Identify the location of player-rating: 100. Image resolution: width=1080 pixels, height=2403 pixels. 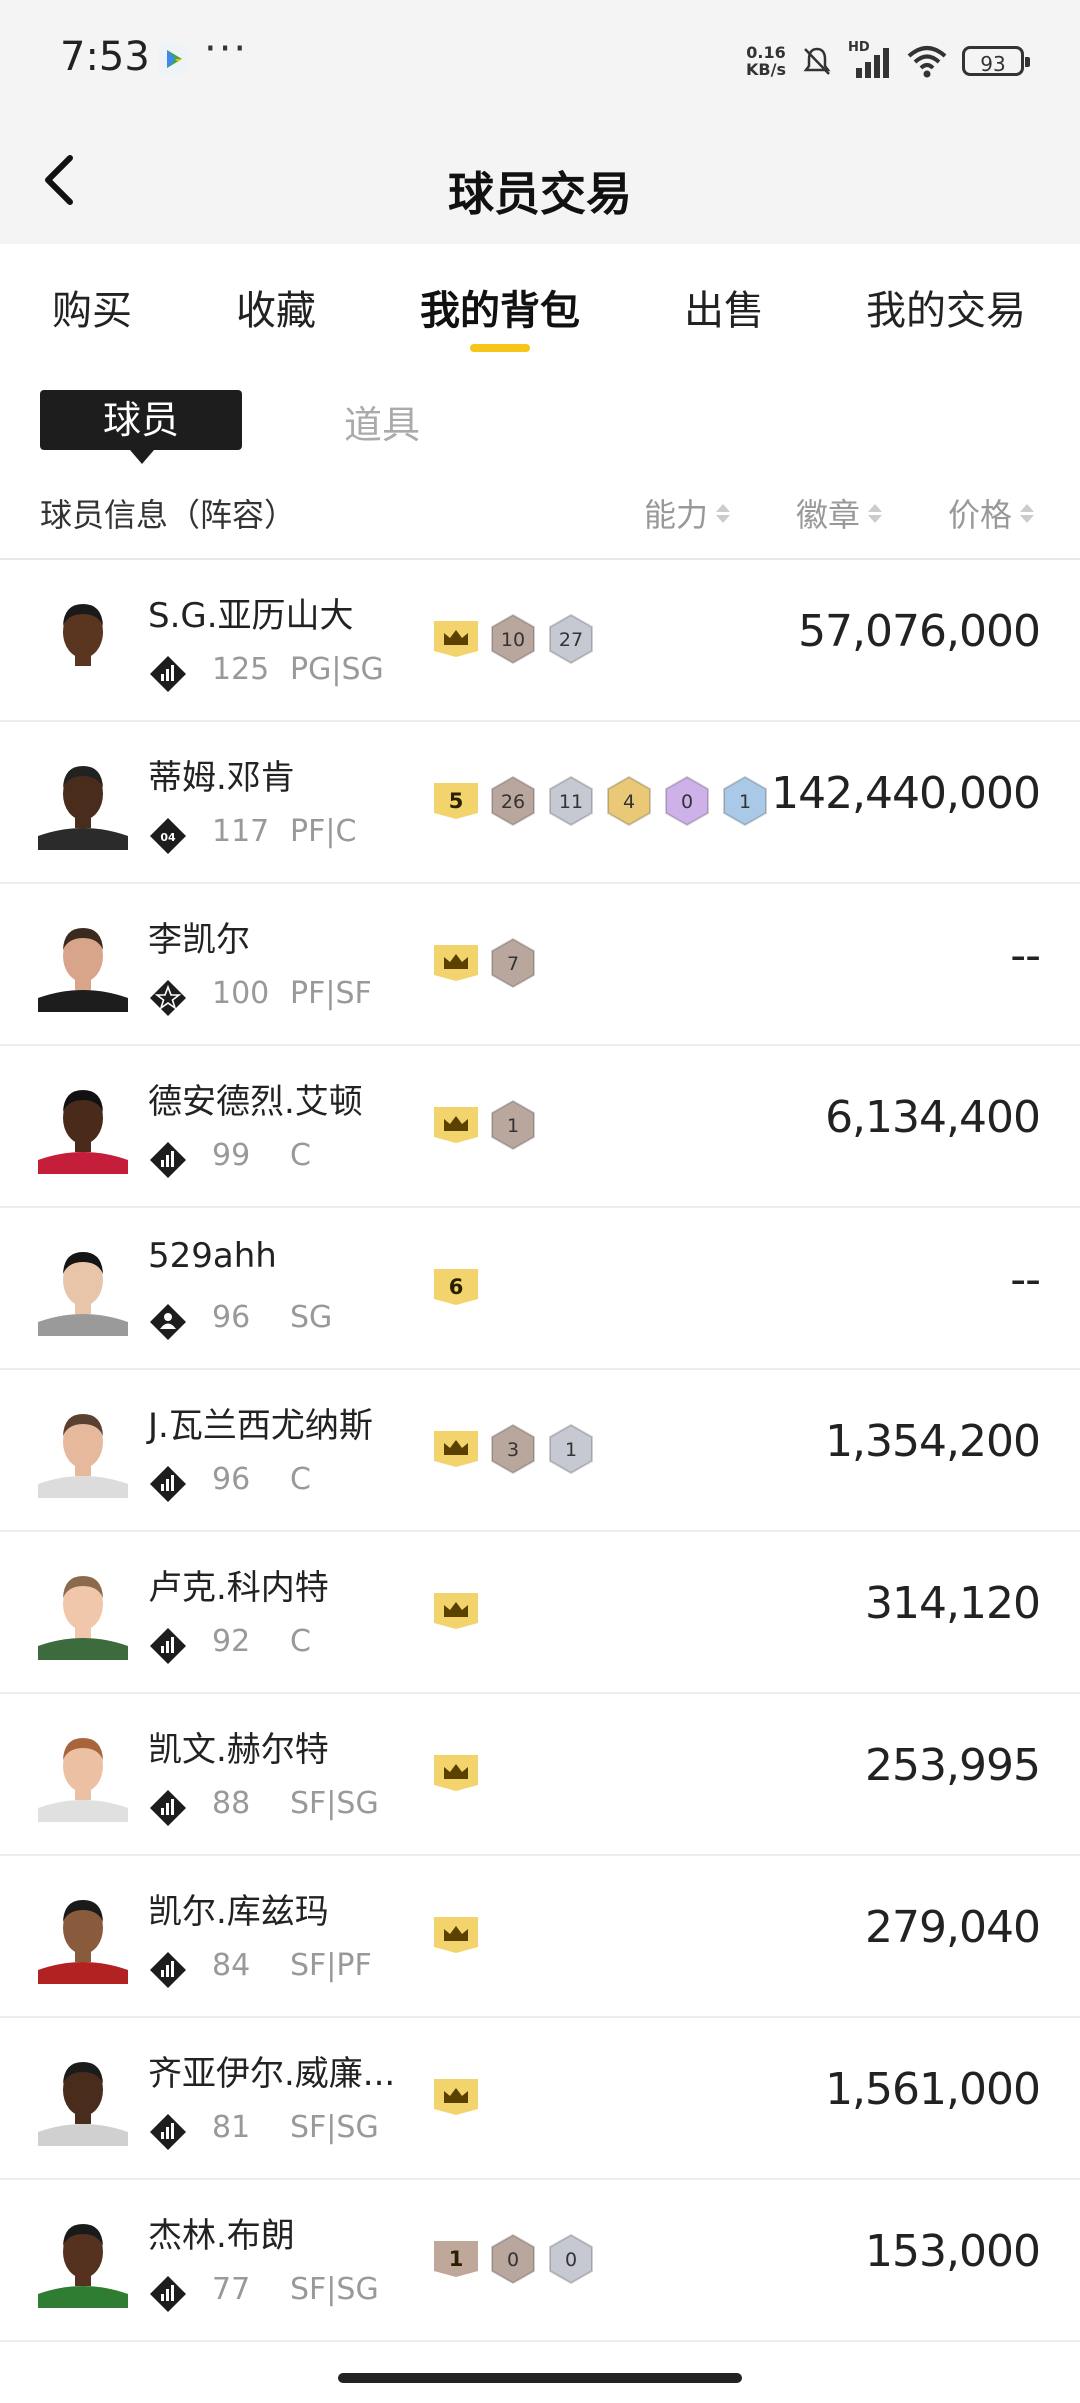
(241, 993).